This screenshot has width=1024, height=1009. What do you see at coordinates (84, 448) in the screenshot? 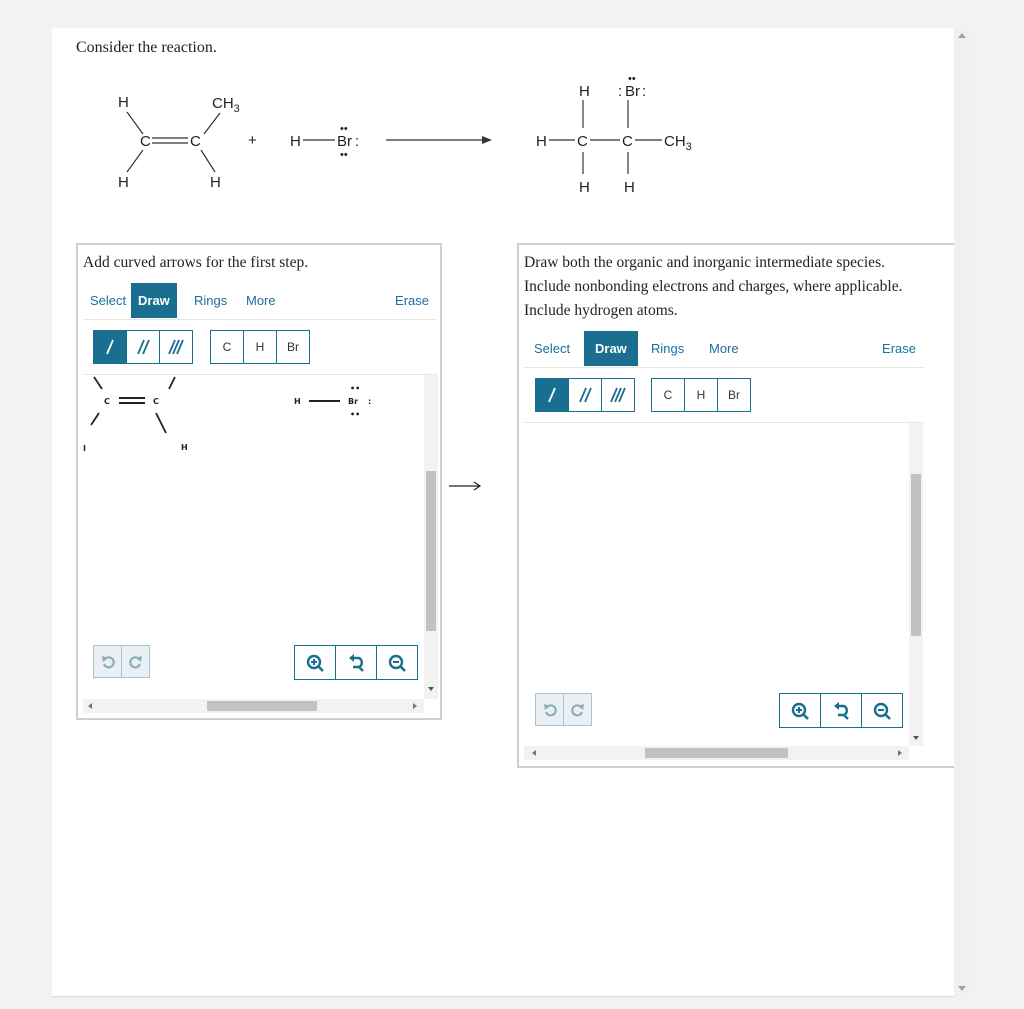
I see `atom-label: I` at bounding box center [84, 448].